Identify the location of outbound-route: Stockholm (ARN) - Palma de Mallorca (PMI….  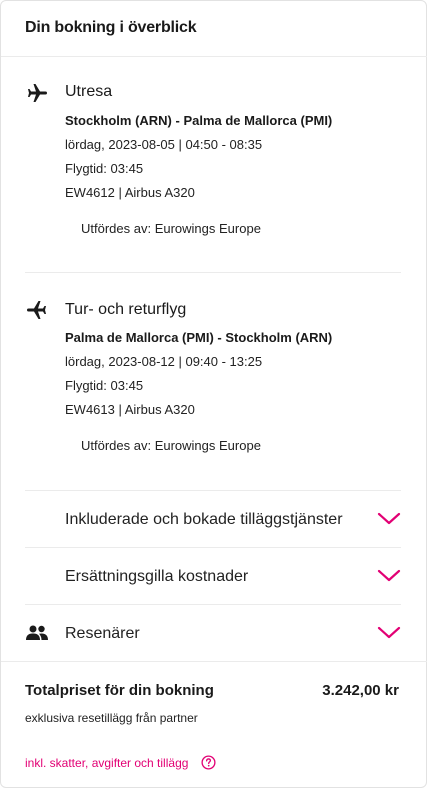
(199, 120).